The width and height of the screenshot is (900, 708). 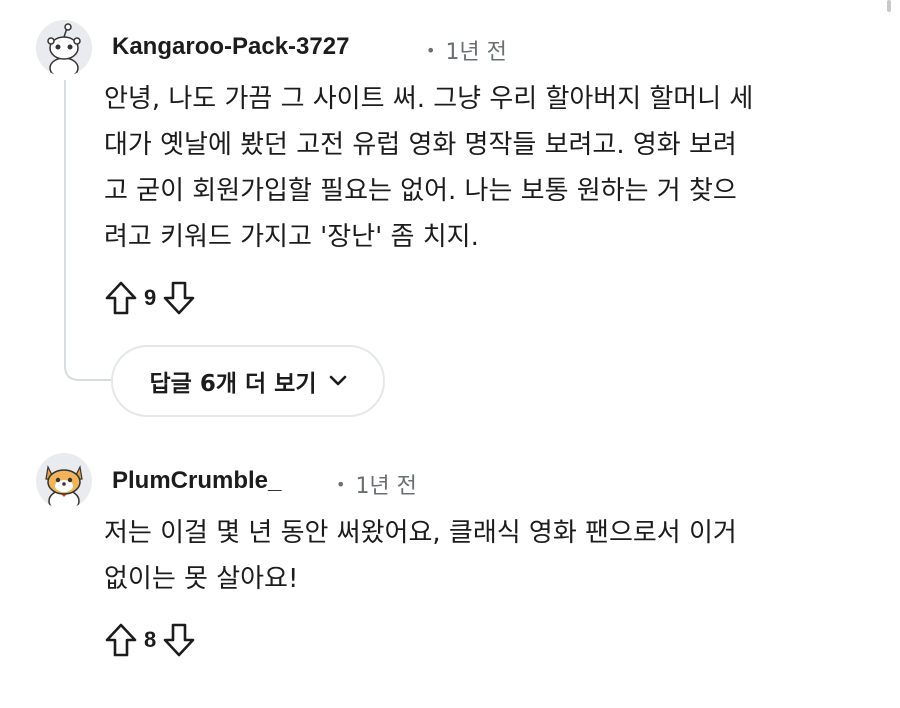 I want to click on comment-author: PlumCrumble_, so click(x=196, y=481).